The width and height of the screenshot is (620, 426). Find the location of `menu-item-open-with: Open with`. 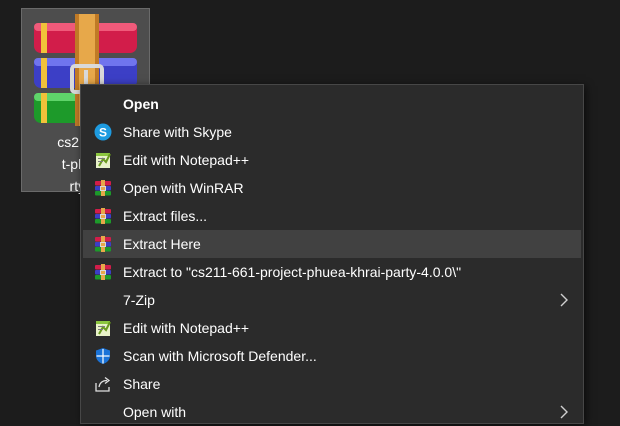

menu-item-open-with: Open with is located at coordinates (332, 412).